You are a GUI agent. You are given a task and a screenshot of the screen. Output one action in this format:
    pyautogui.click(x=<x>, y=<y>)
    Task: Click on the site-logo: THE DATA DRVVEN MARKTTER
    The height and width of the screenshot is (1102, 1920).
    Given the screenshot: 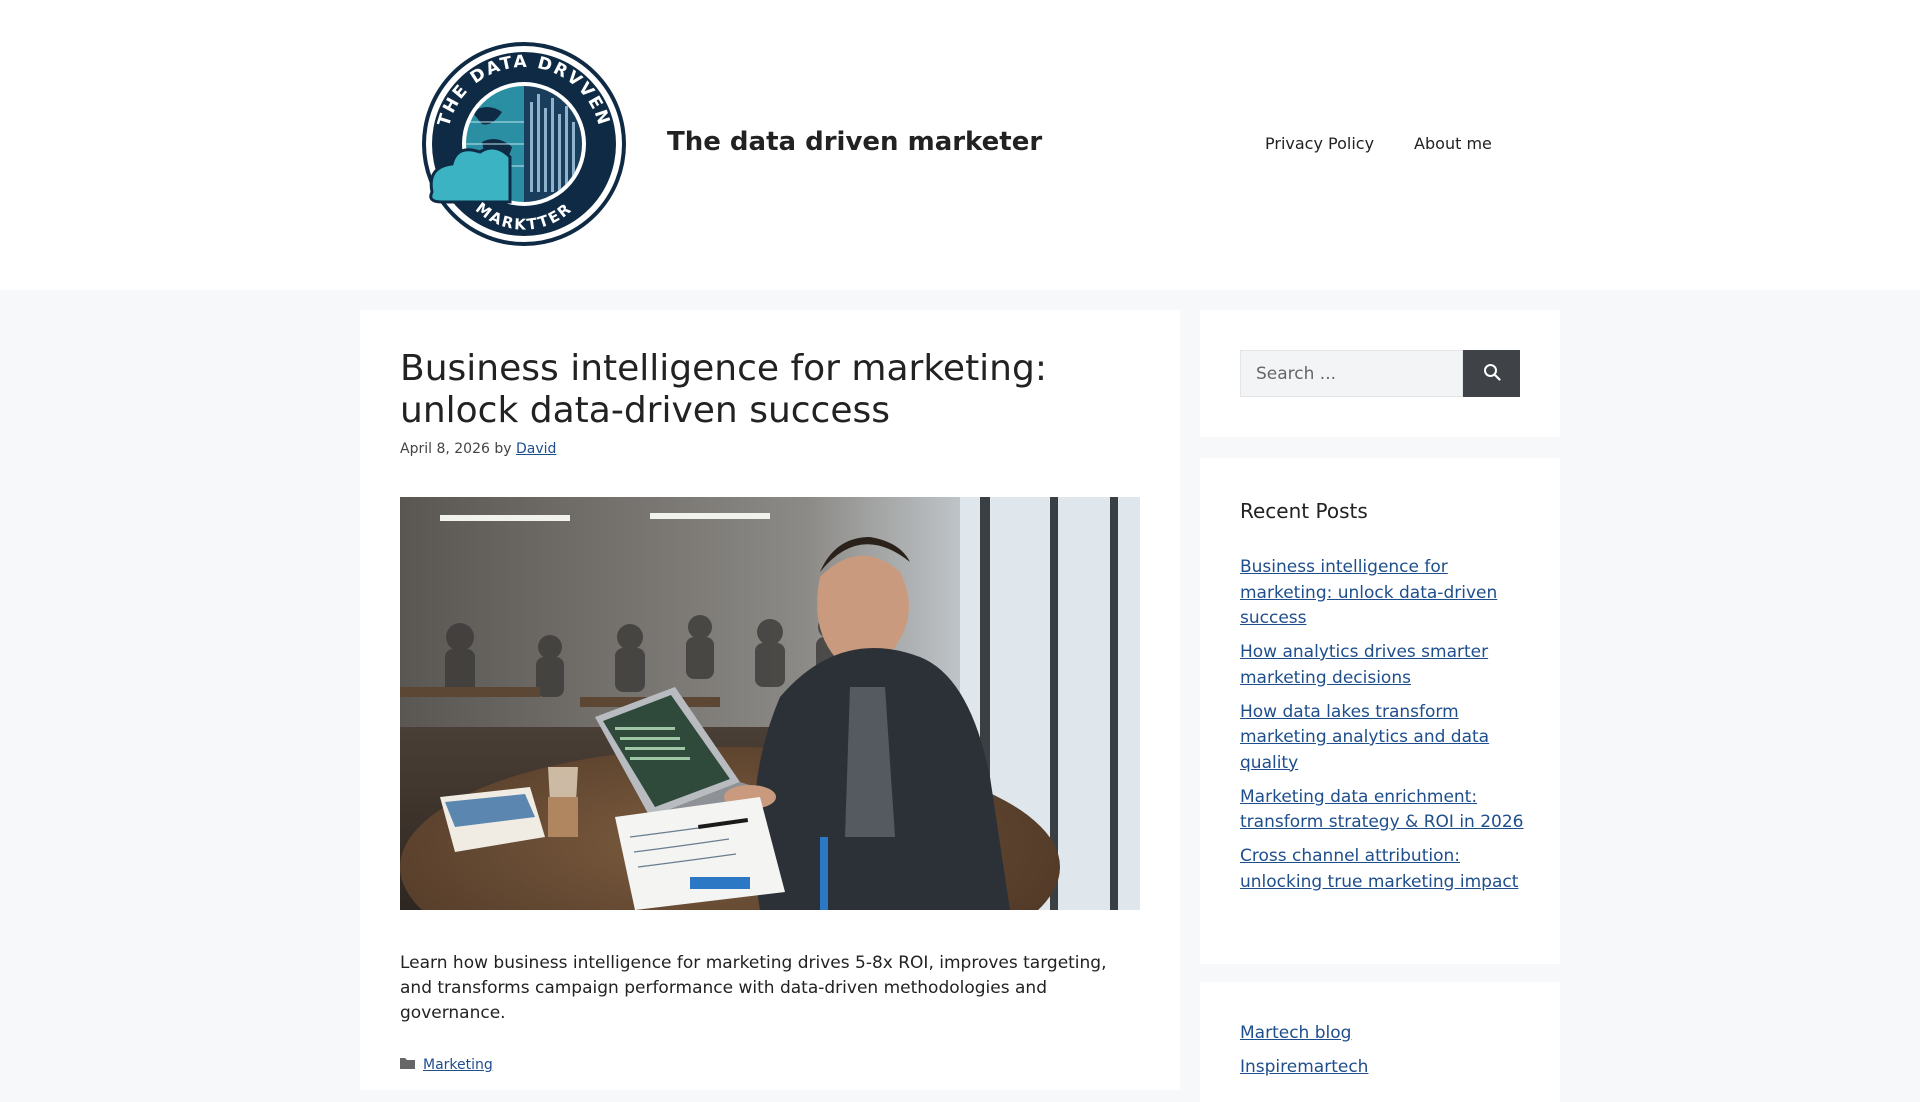 What is the action you would take?
    pyautogui.click(x=524, y=144)
    